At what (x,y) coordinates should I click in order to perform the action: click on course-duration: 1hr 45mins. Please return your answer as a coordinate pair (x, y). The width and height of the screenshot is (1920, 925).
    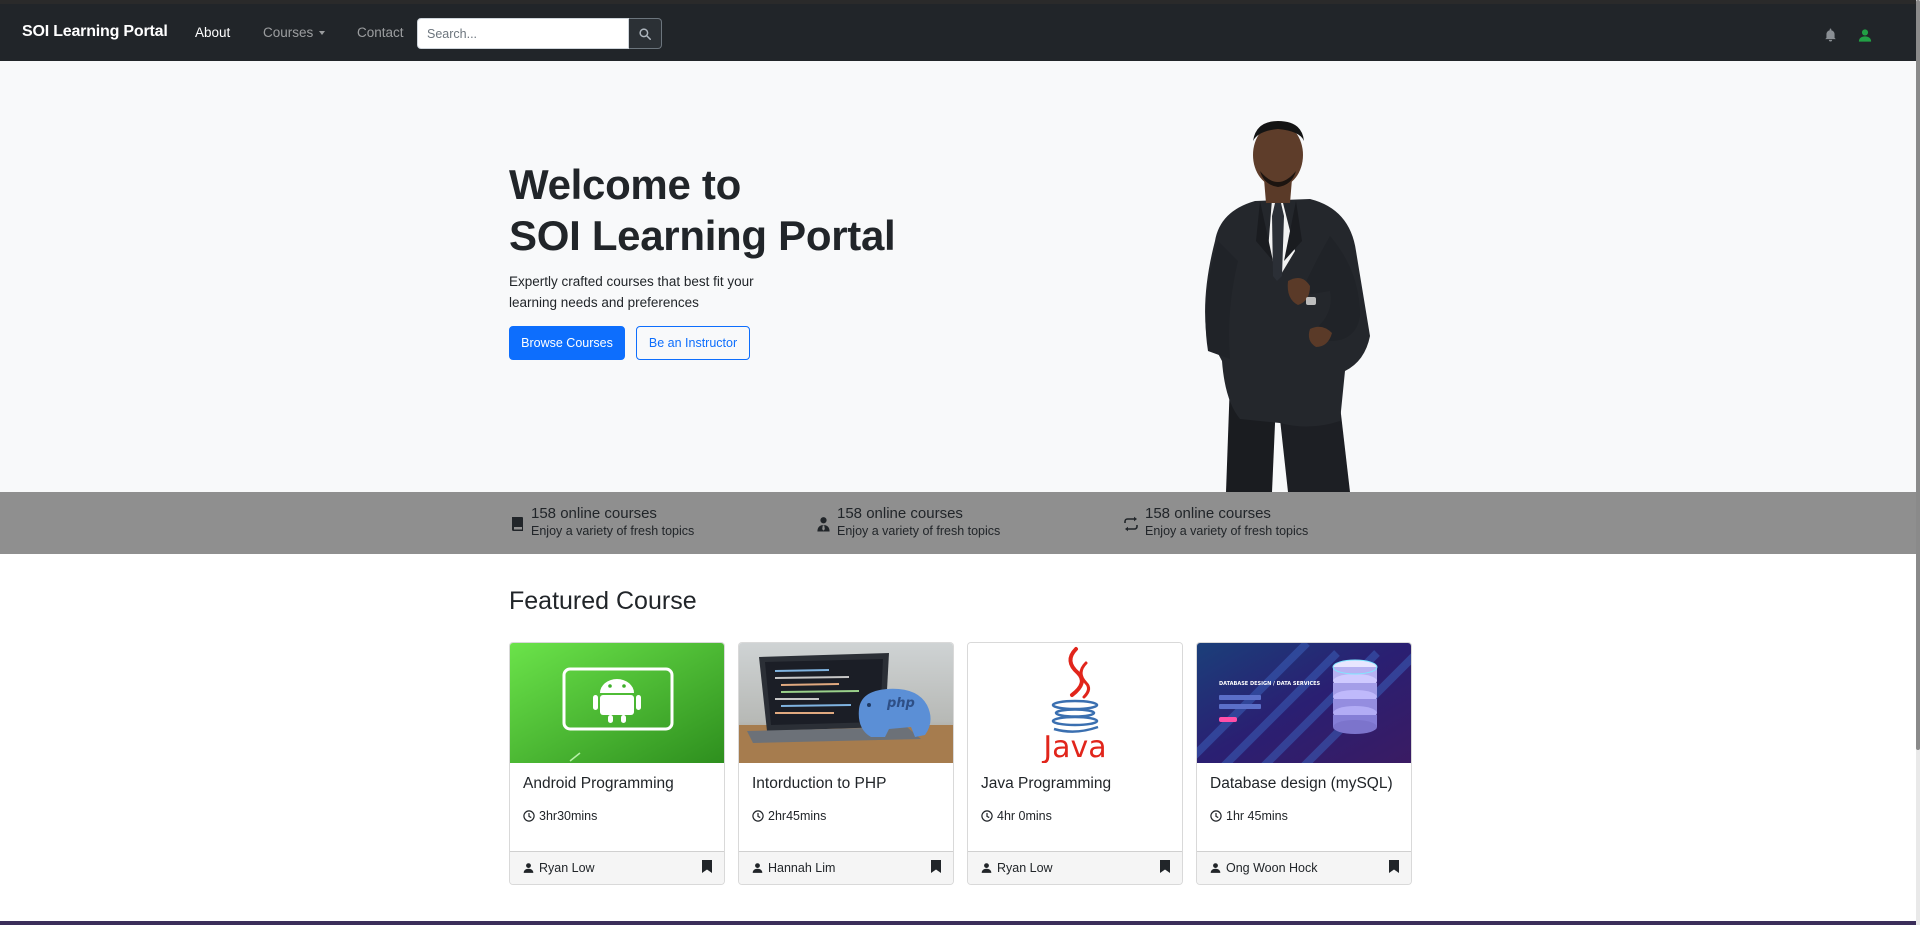
    Looking at the image, I should click on (1249, 816).